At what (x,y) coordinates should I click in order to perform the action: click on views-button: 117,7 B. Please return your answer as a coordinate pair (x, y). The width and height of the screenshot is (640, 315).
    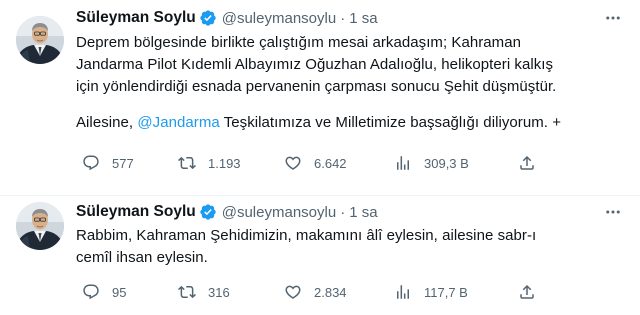
    Looking at the image, I should click on (431, 292).